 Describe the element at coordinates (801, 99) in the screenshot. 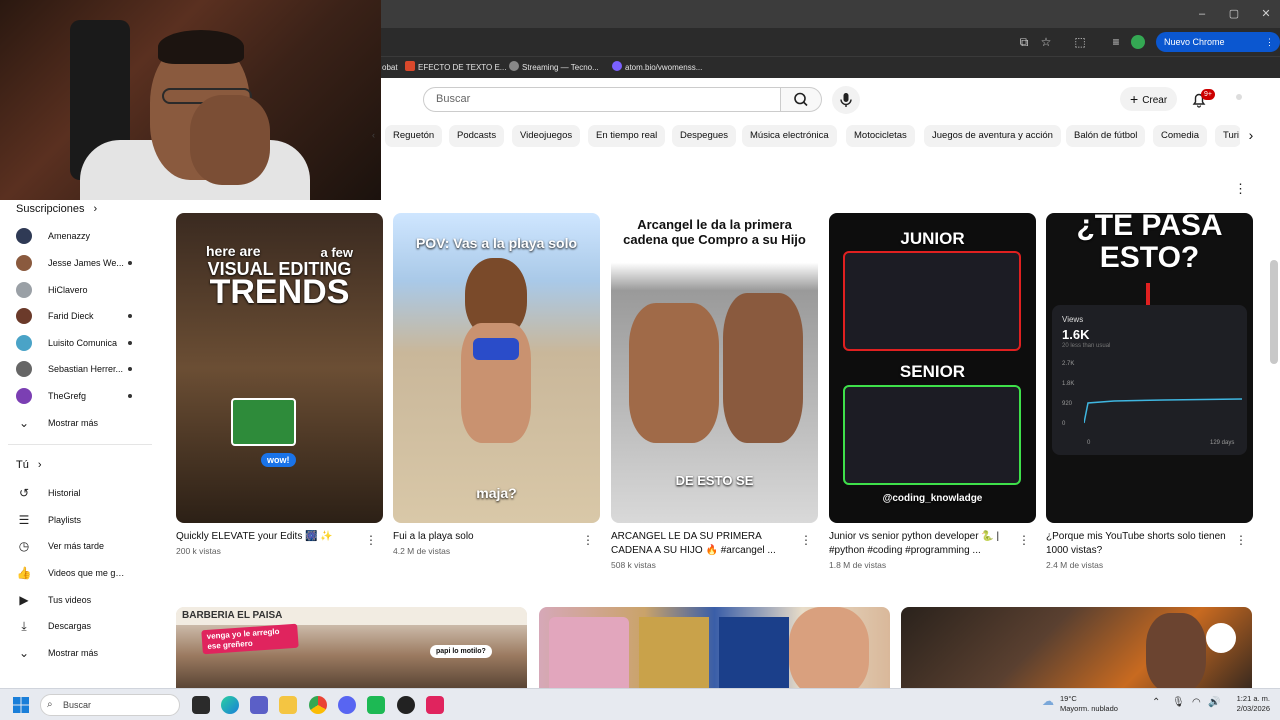

I see `search-button` at that location.